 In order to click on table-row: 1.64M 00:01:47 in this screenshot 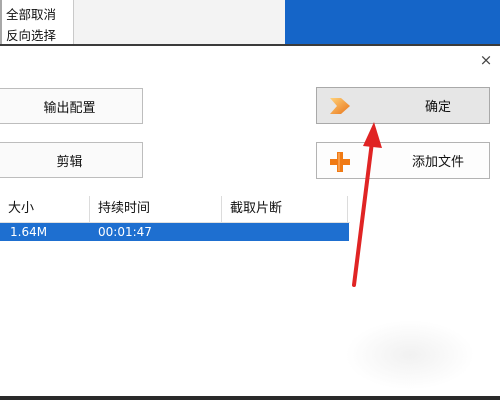, I will do `click(174, 232)`.